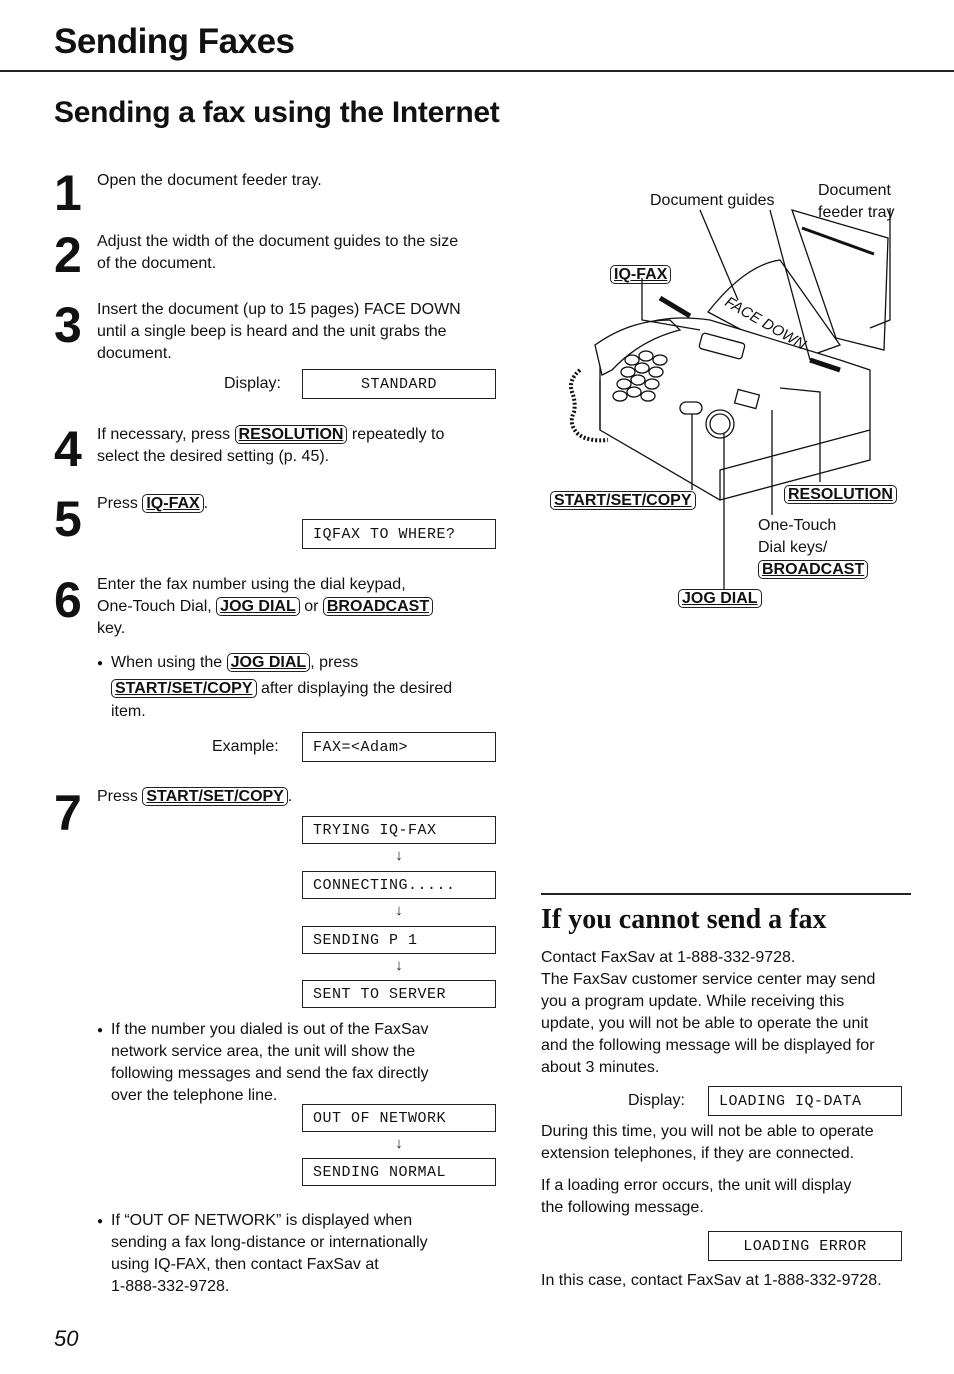 Image resolution: width=954 pixels, height=1374 pixels. I want to click on lcd-display: SENDING NORMAL, so click(399, 1172).